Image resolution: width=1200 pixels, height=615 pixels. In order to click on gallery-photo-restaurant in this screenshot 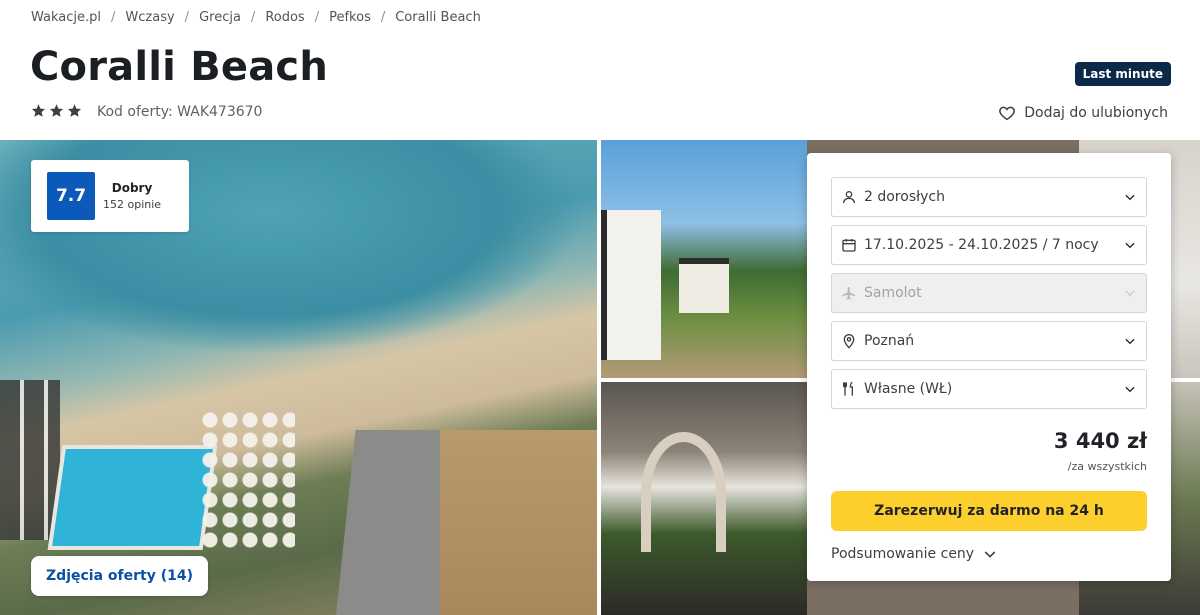, I will do `click(704, 498)`.